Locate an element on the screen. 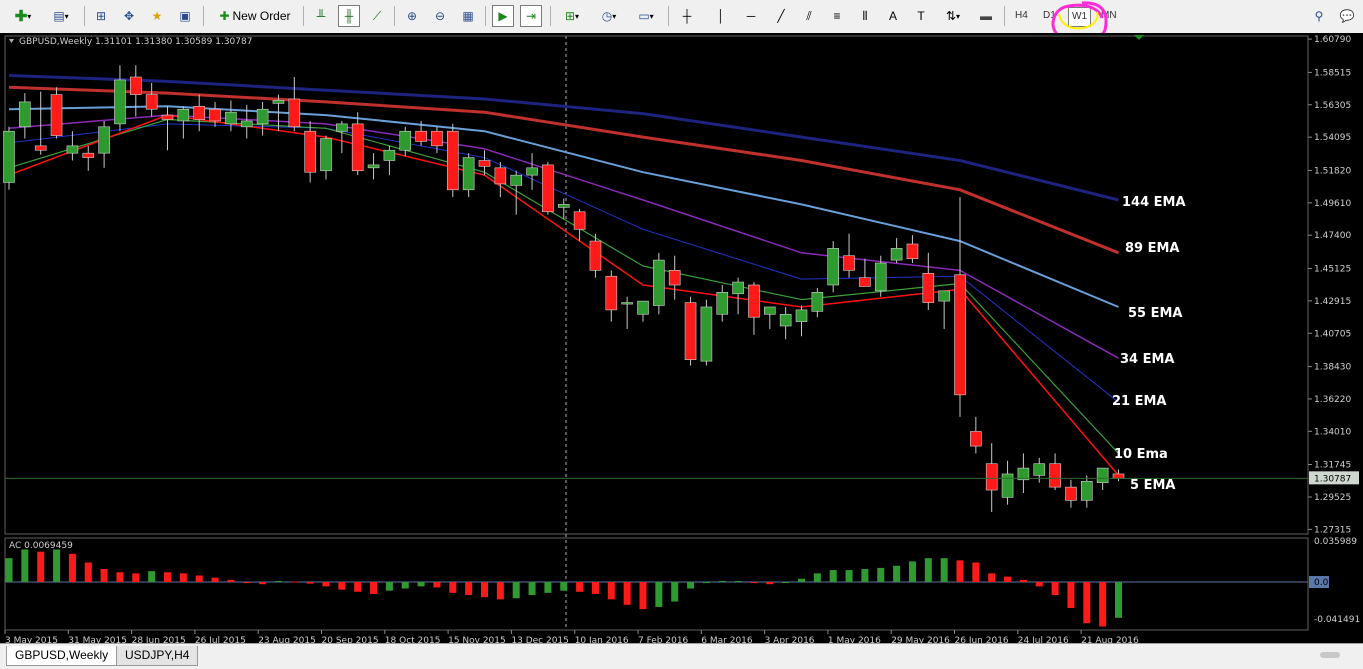 Image resolution: width=1363 pixels, height=669 pixels. chart-tabs: GBPUSD,Weekly USDJPY,H4 is located at coordinates (681, 656).